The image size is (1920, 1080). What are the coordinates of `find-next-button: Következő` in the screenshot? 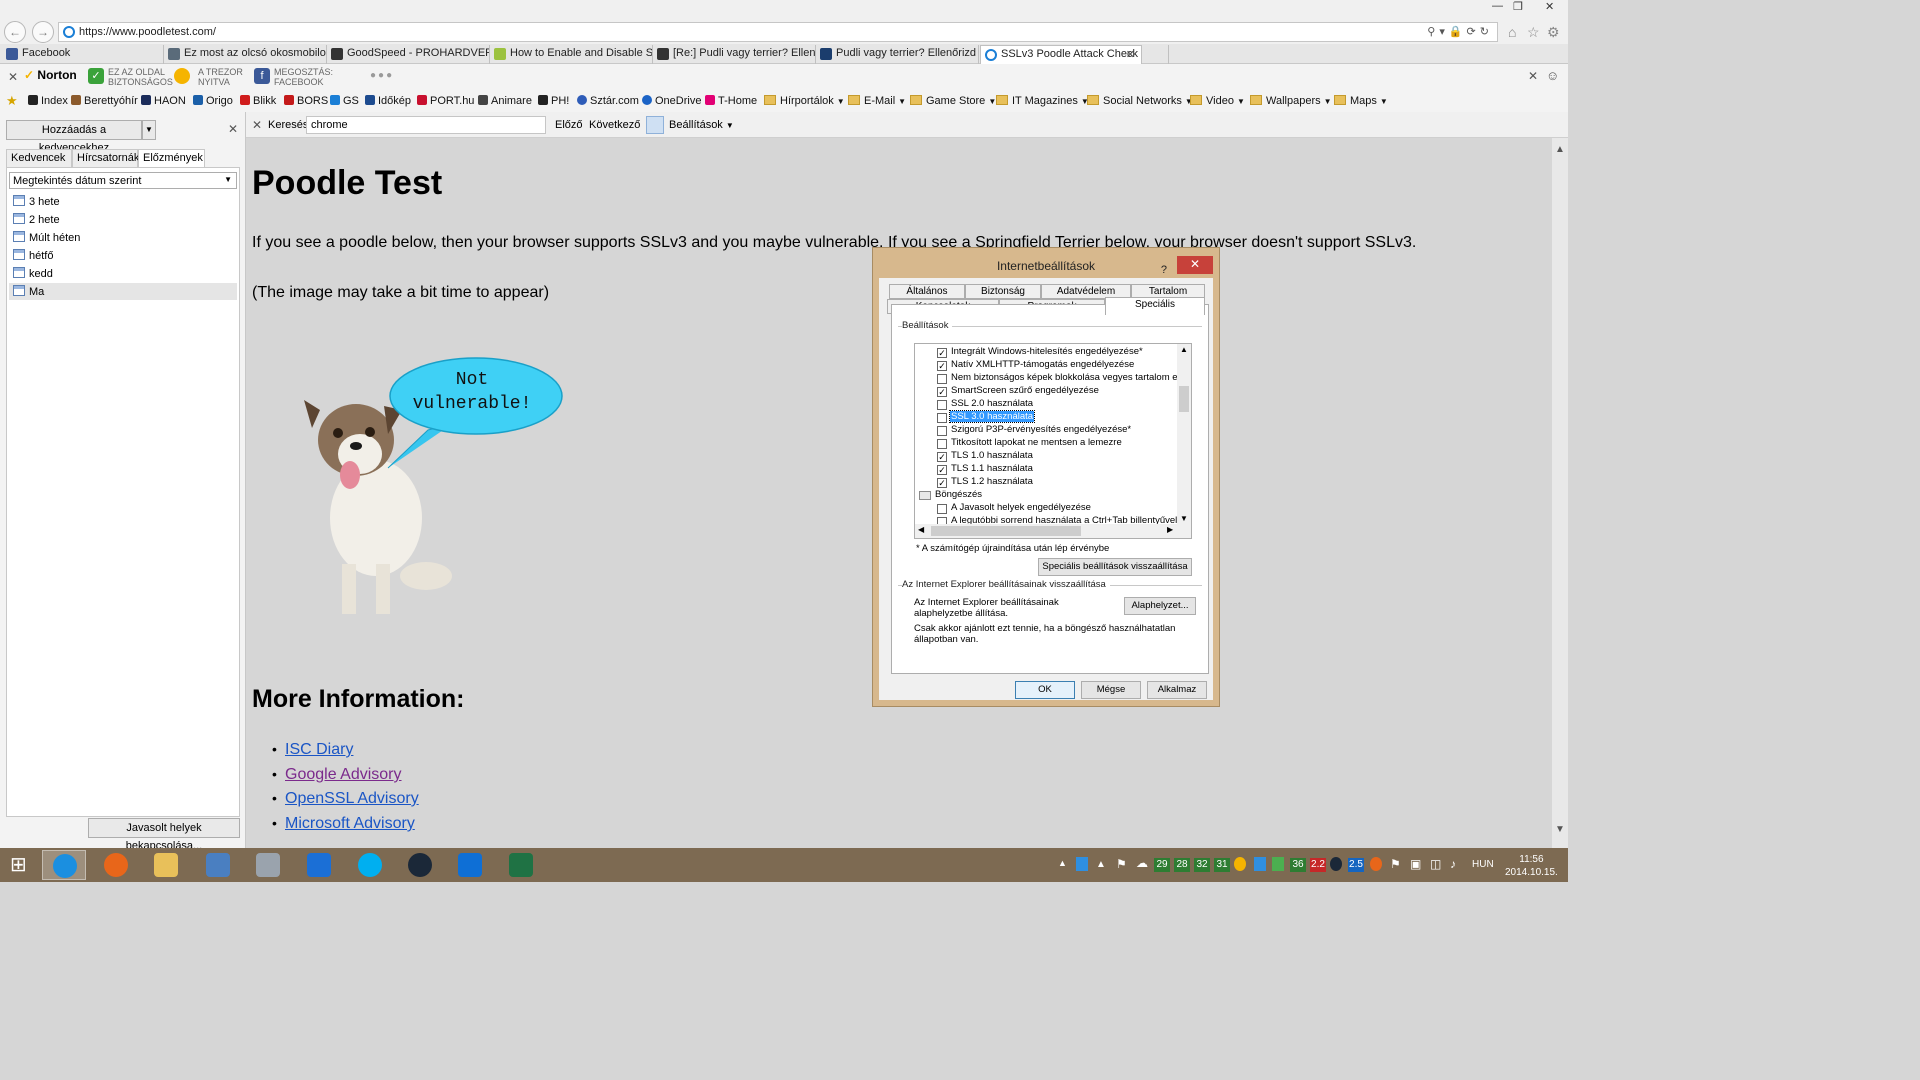 It's located at (614, 125).